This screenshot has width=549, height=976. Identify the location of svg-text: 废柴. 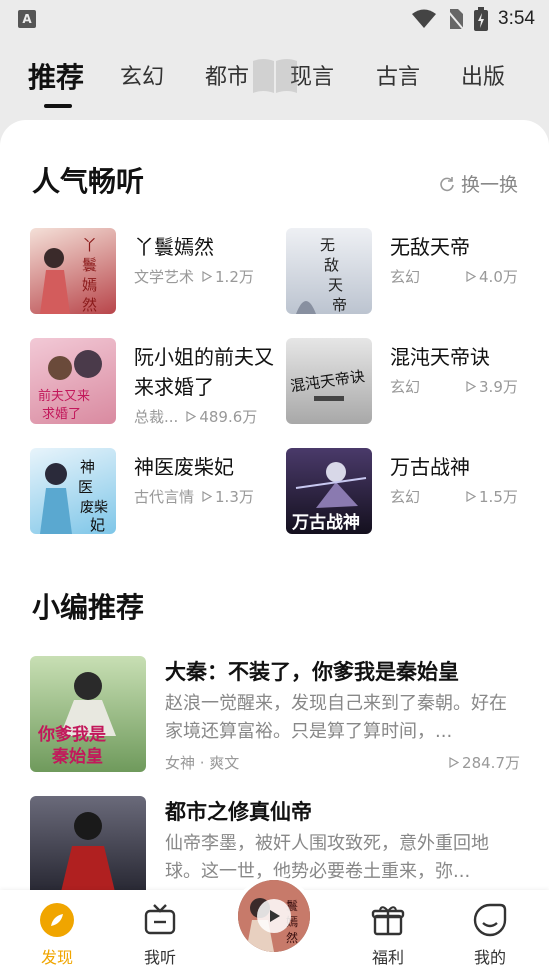
(94, 508).